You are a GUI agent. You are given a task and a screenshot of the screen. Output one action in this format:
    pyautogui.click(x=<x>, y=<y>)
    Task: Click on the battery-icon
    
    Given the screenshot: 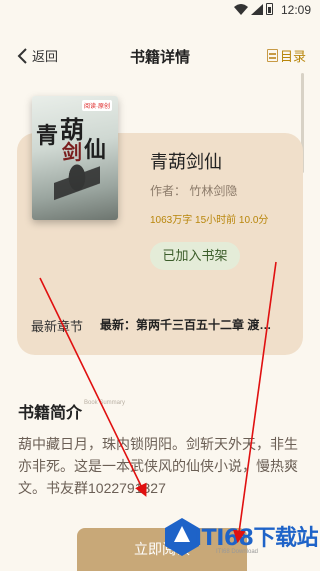 What is the action you would take?
    pyautogui.click(x=269, y=9)
    